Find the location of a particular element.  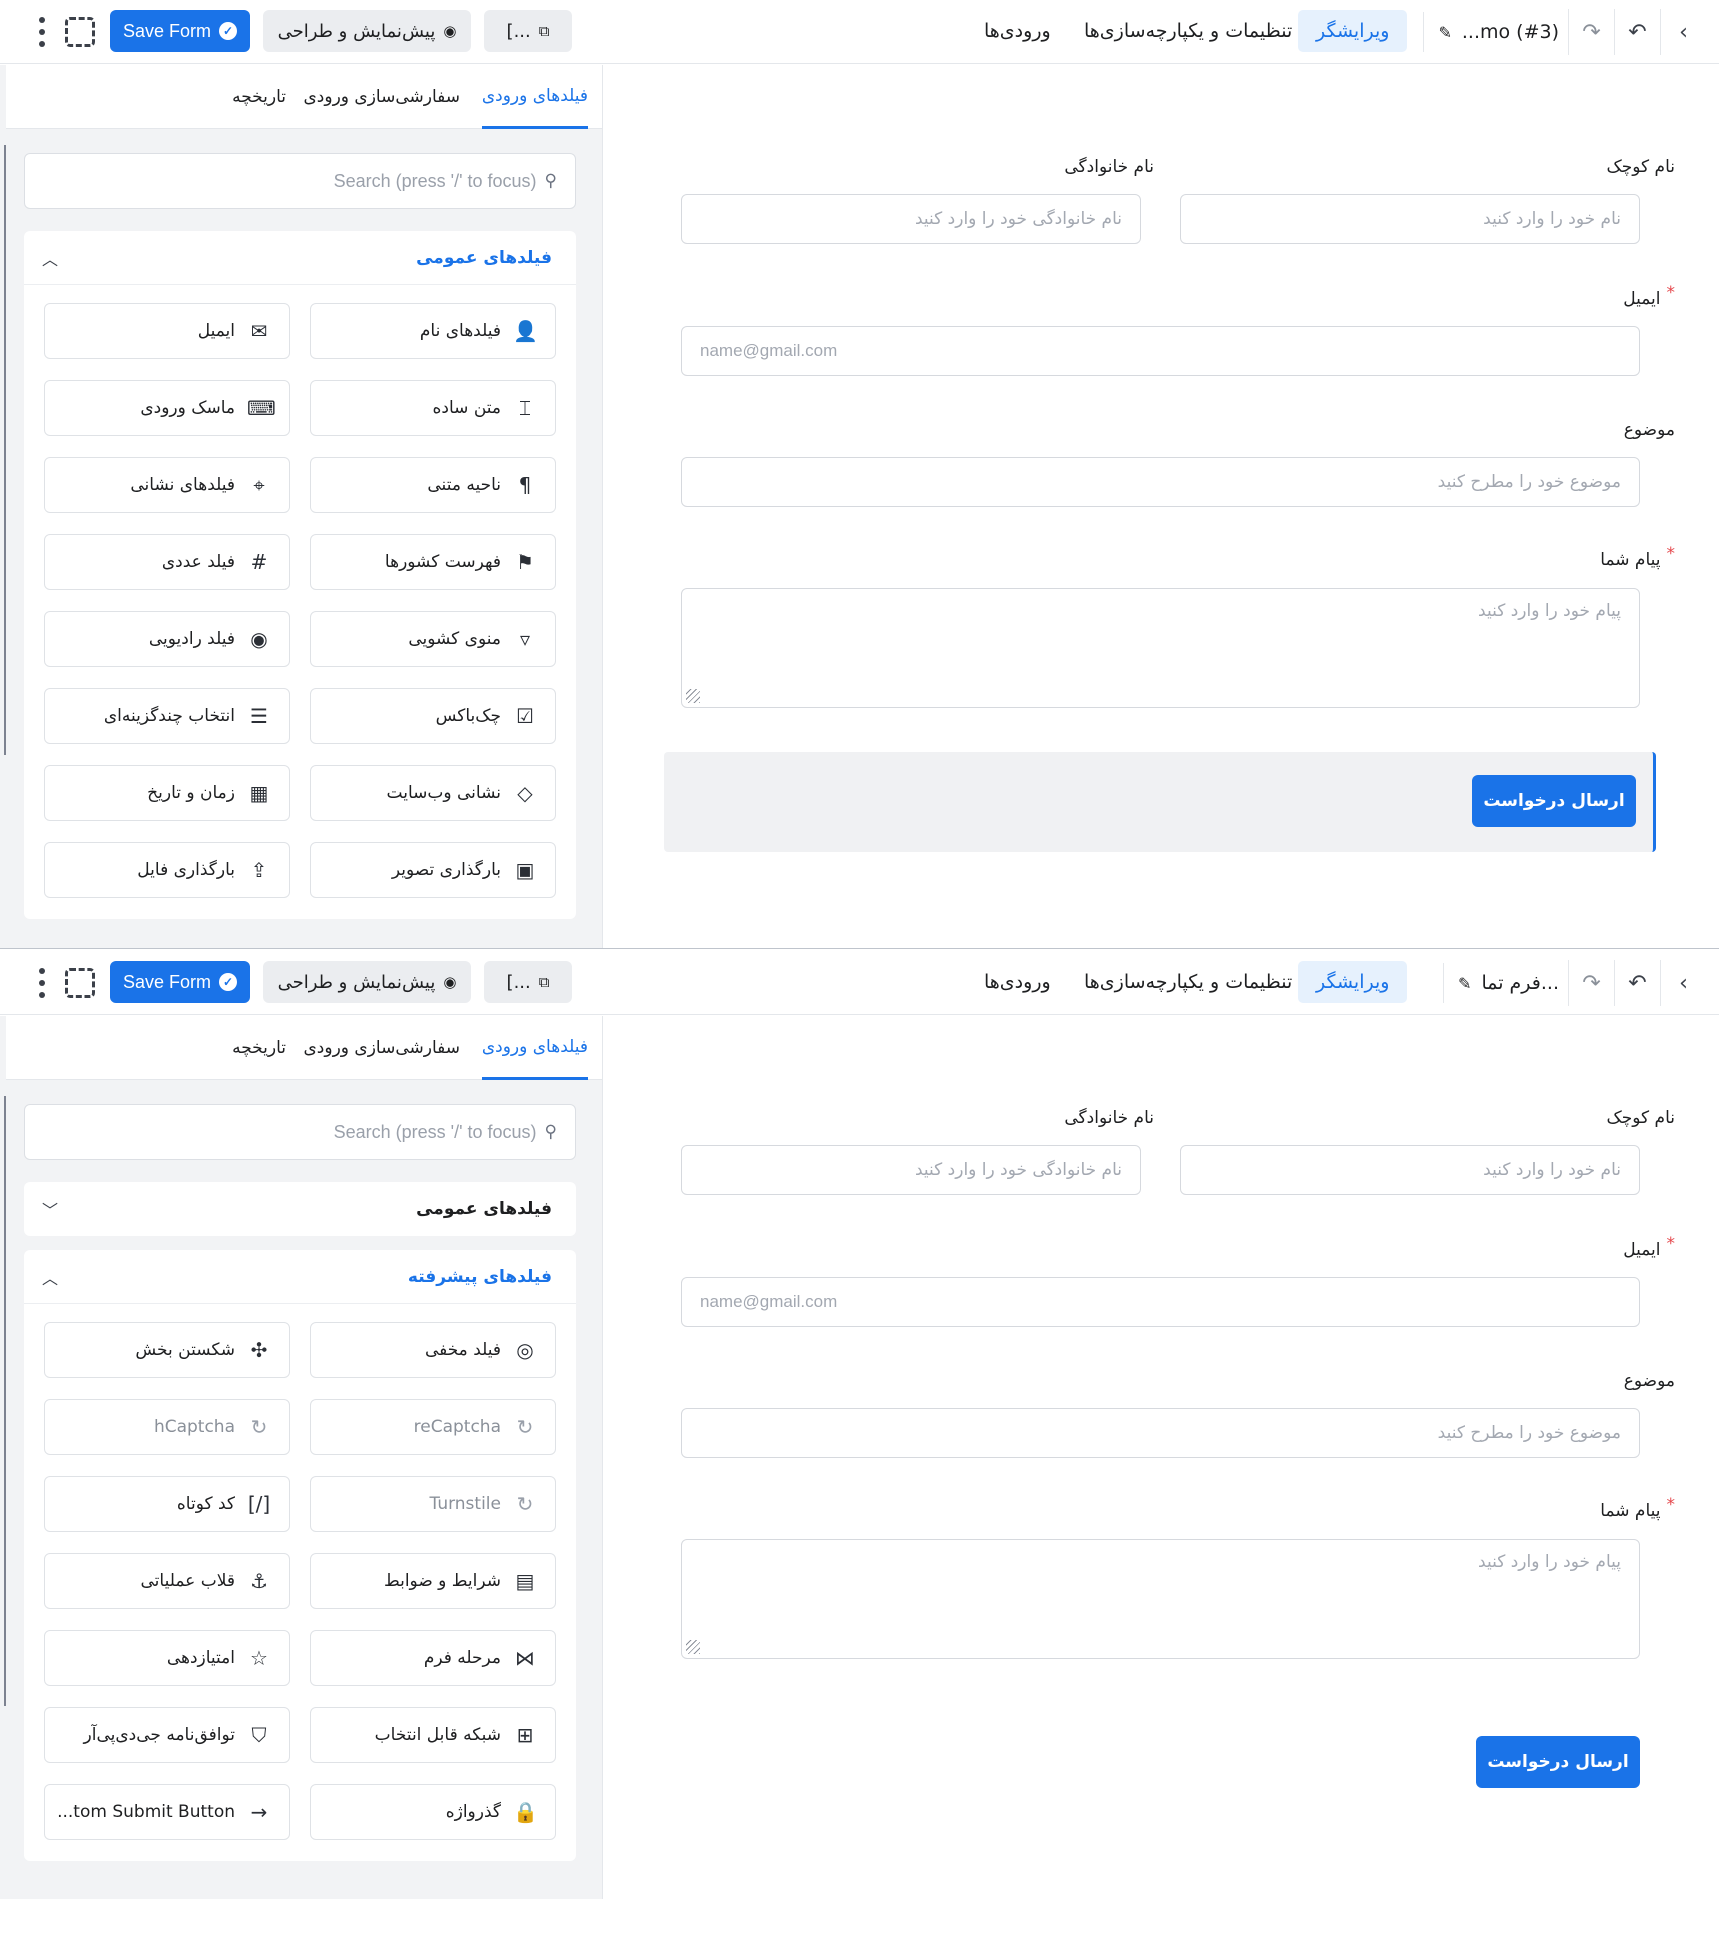

required-mark: * is located at coordinates (1671, 554).